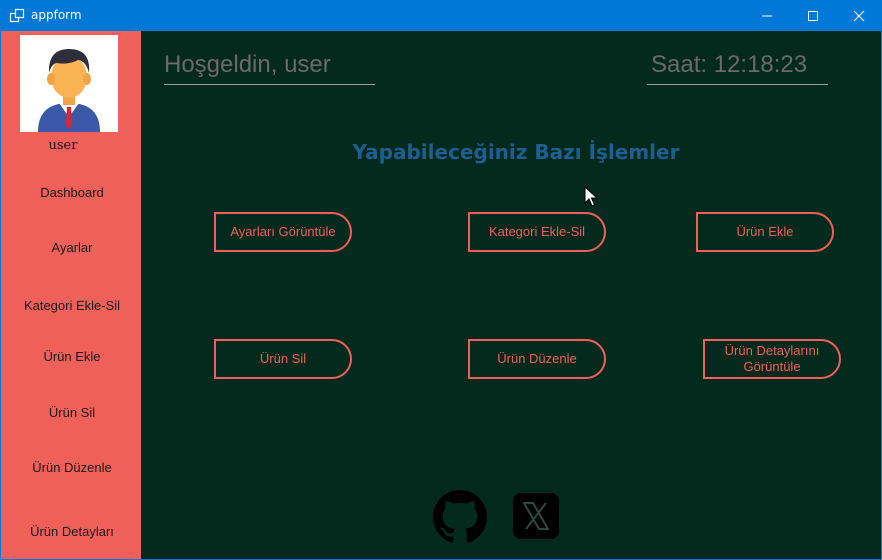 The width and height of the screenshot is (882, 560). What do you see at coordinates (729, 64) in the screenshot?
I see `clock-text: Saat: 12:18:23` at bounding box center [729, 64].